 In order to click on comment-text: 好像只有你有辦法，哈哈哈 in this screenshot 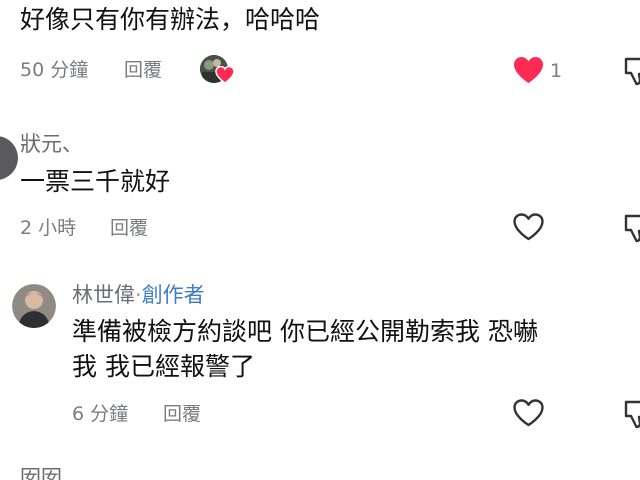, I will do `click(170, 19)`.